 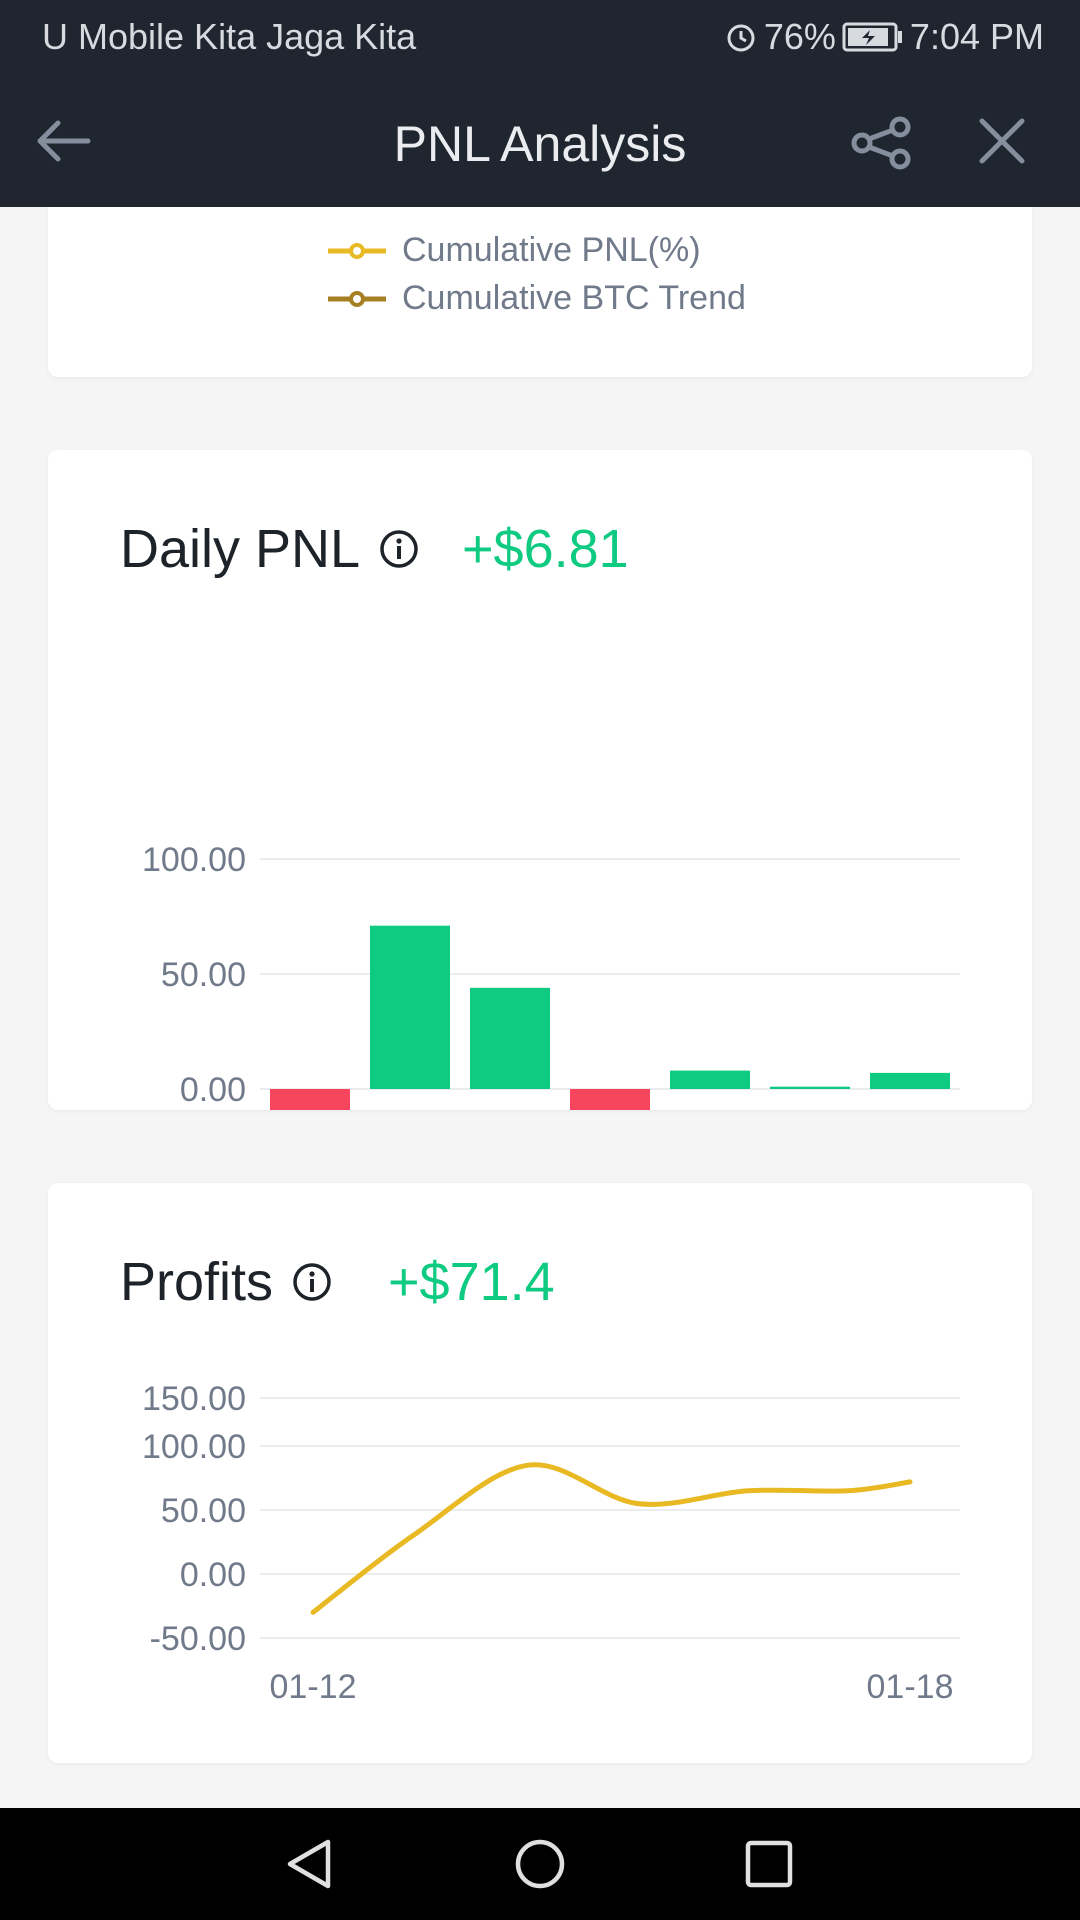 What do you see at coordinates (540, 37) in the screenshot?
I see `status-bar: U Mobile Kita Jaga Kita 76% 7:04 PM` at bounding box center [540, 37].